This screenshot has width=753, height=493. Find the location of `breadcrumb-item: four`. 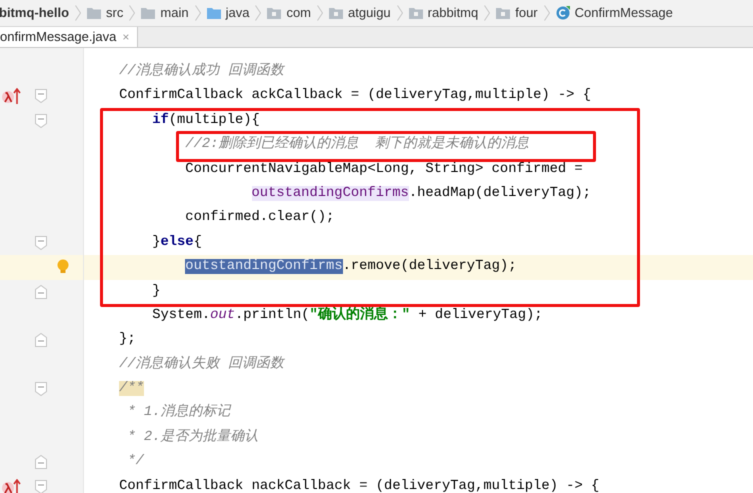

breadcrumb-item: four is located at coordinates (526, 13).